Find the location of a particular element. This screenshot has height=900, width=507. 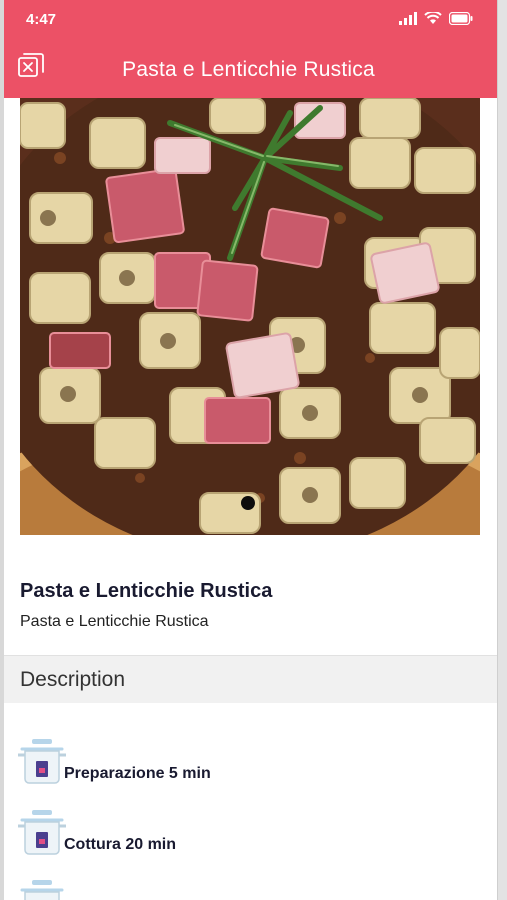

battery-icon is located at coordinates (461, 18).